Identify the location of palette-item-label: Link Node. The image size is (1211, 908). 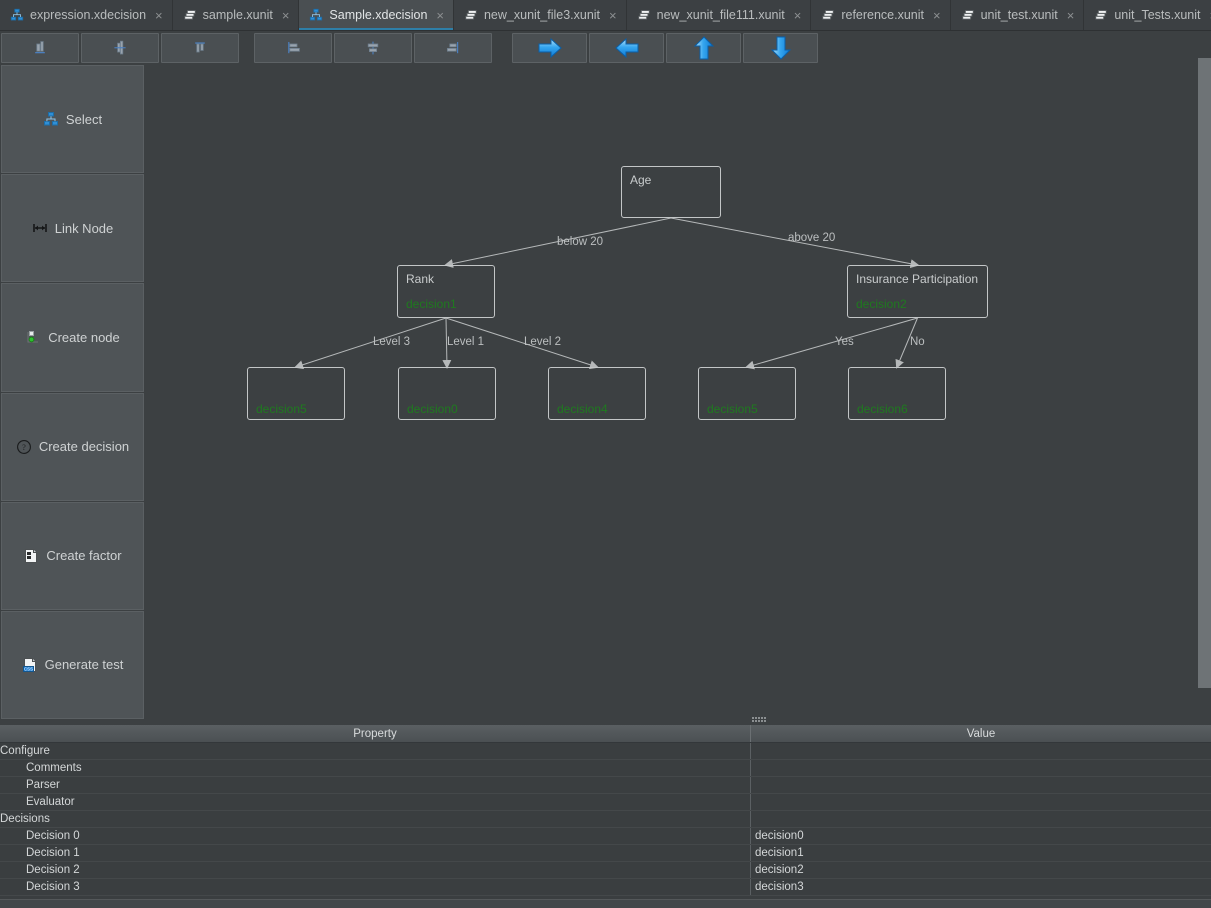
(84, 228).